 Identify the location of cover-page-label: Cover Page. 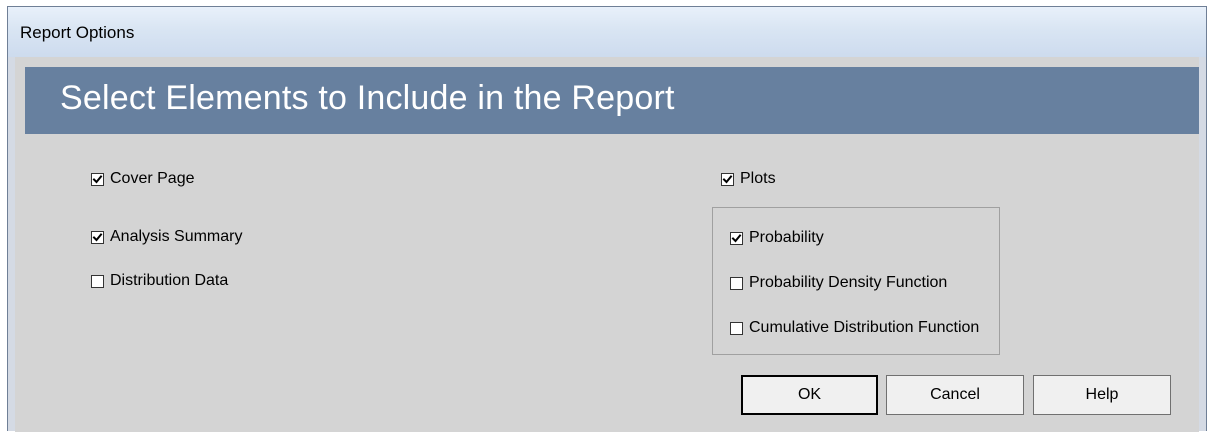
(152, 178).